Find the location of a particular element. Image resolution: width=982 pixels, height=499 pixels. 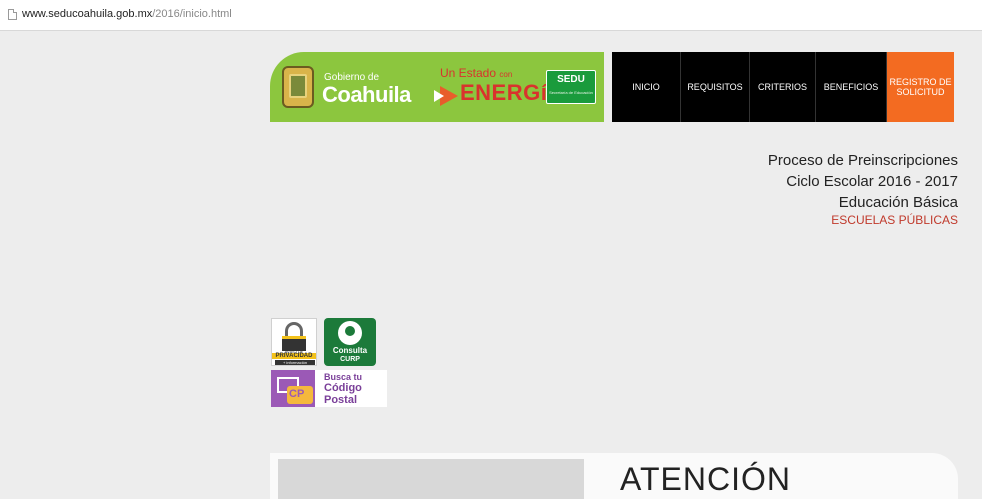

url-path: /2016/inicio.html is located at coordinates (192, 14).